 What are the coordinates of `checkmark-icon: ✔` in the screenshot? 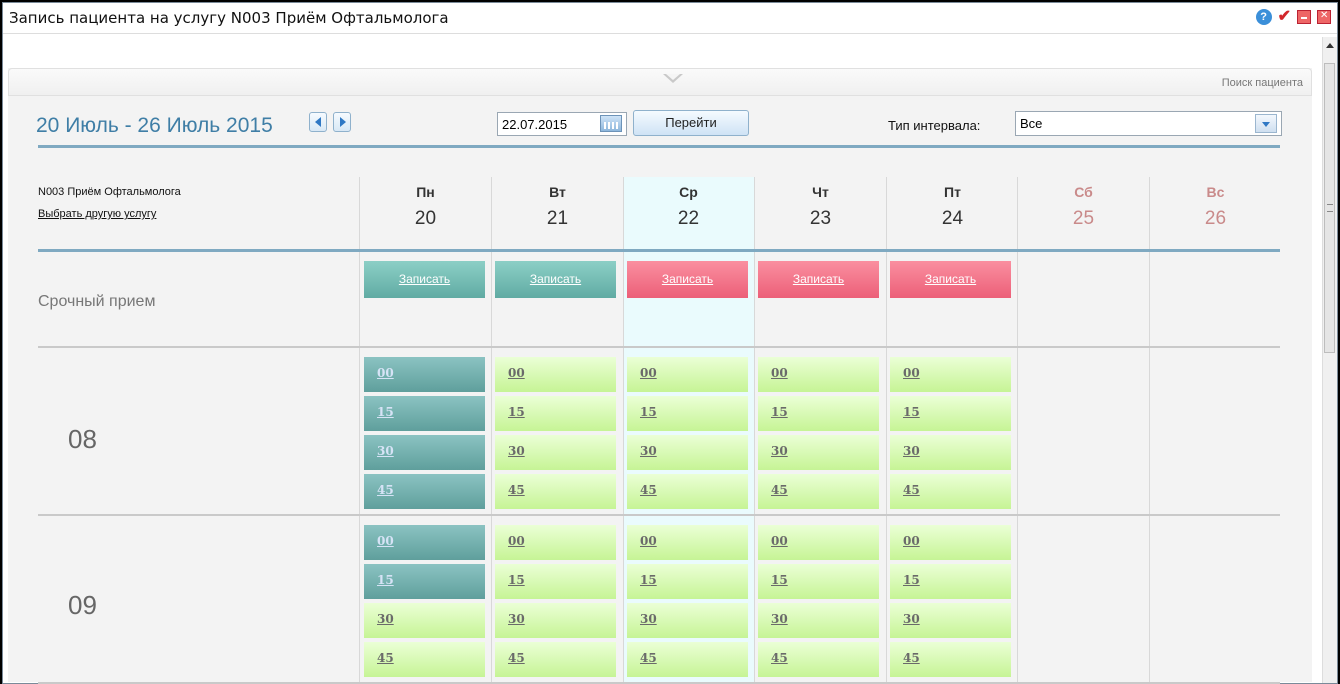 It's located at (1284, 17).